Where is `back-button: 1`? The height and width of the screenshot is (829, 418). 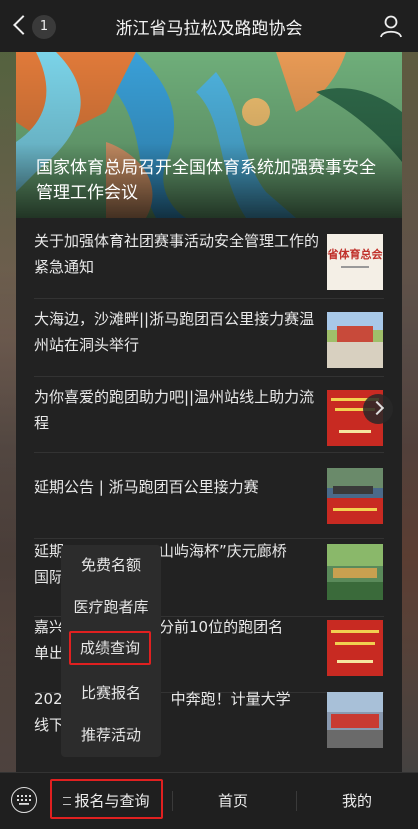
back-button: 1 is located at coordinates (32, 27).